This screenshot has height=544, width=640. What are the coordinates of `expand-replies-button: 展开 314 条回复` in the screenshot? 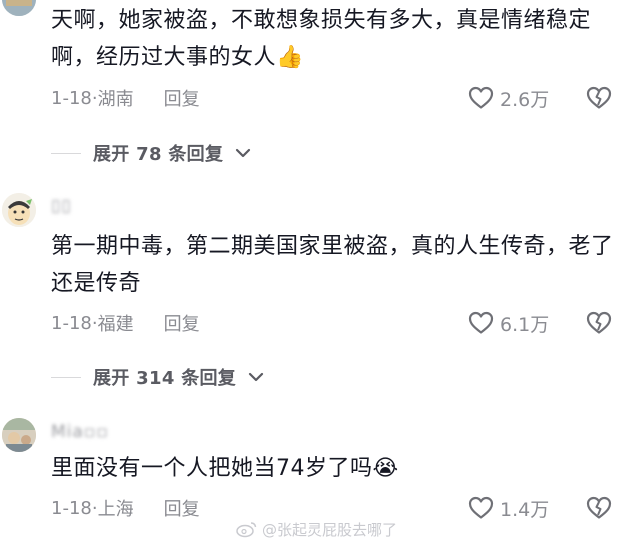 It's located at (157, 377).